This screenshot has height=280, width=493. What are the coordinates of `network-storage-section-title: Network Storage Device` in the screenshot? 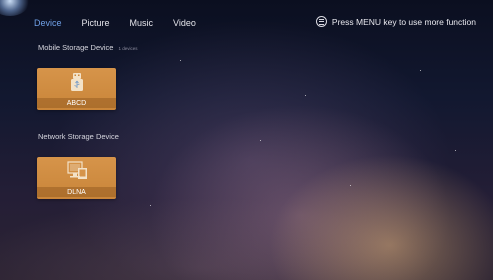 It's located at (78, 136).